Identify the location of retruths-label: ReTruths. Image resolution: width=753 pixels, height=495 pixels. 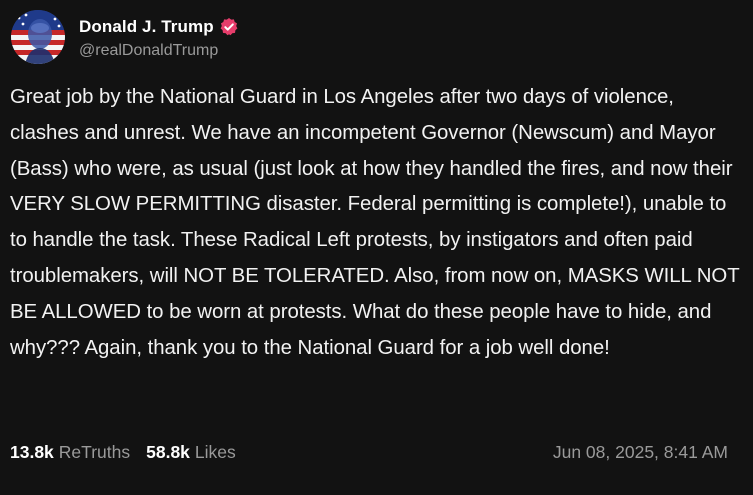
(94, 451).